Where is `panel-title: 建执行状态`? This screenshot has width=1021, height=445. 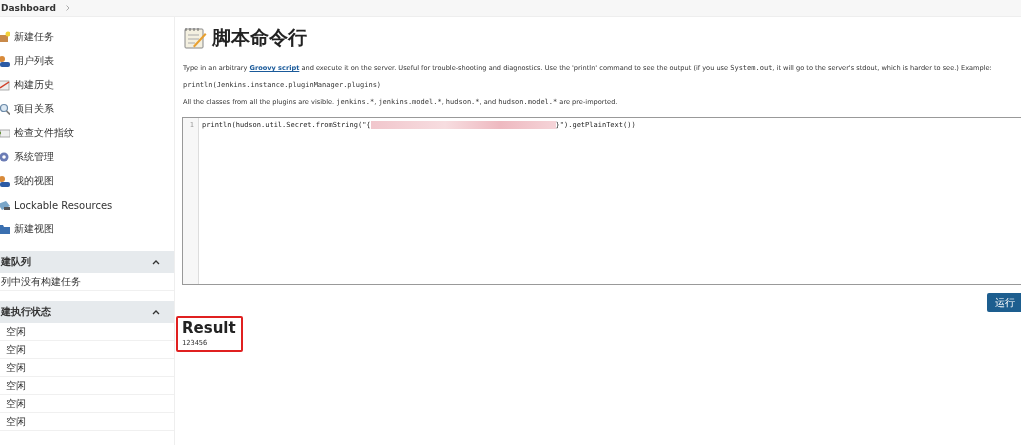
panel-title: 建执行状态 is located at coordinates (26, 312).